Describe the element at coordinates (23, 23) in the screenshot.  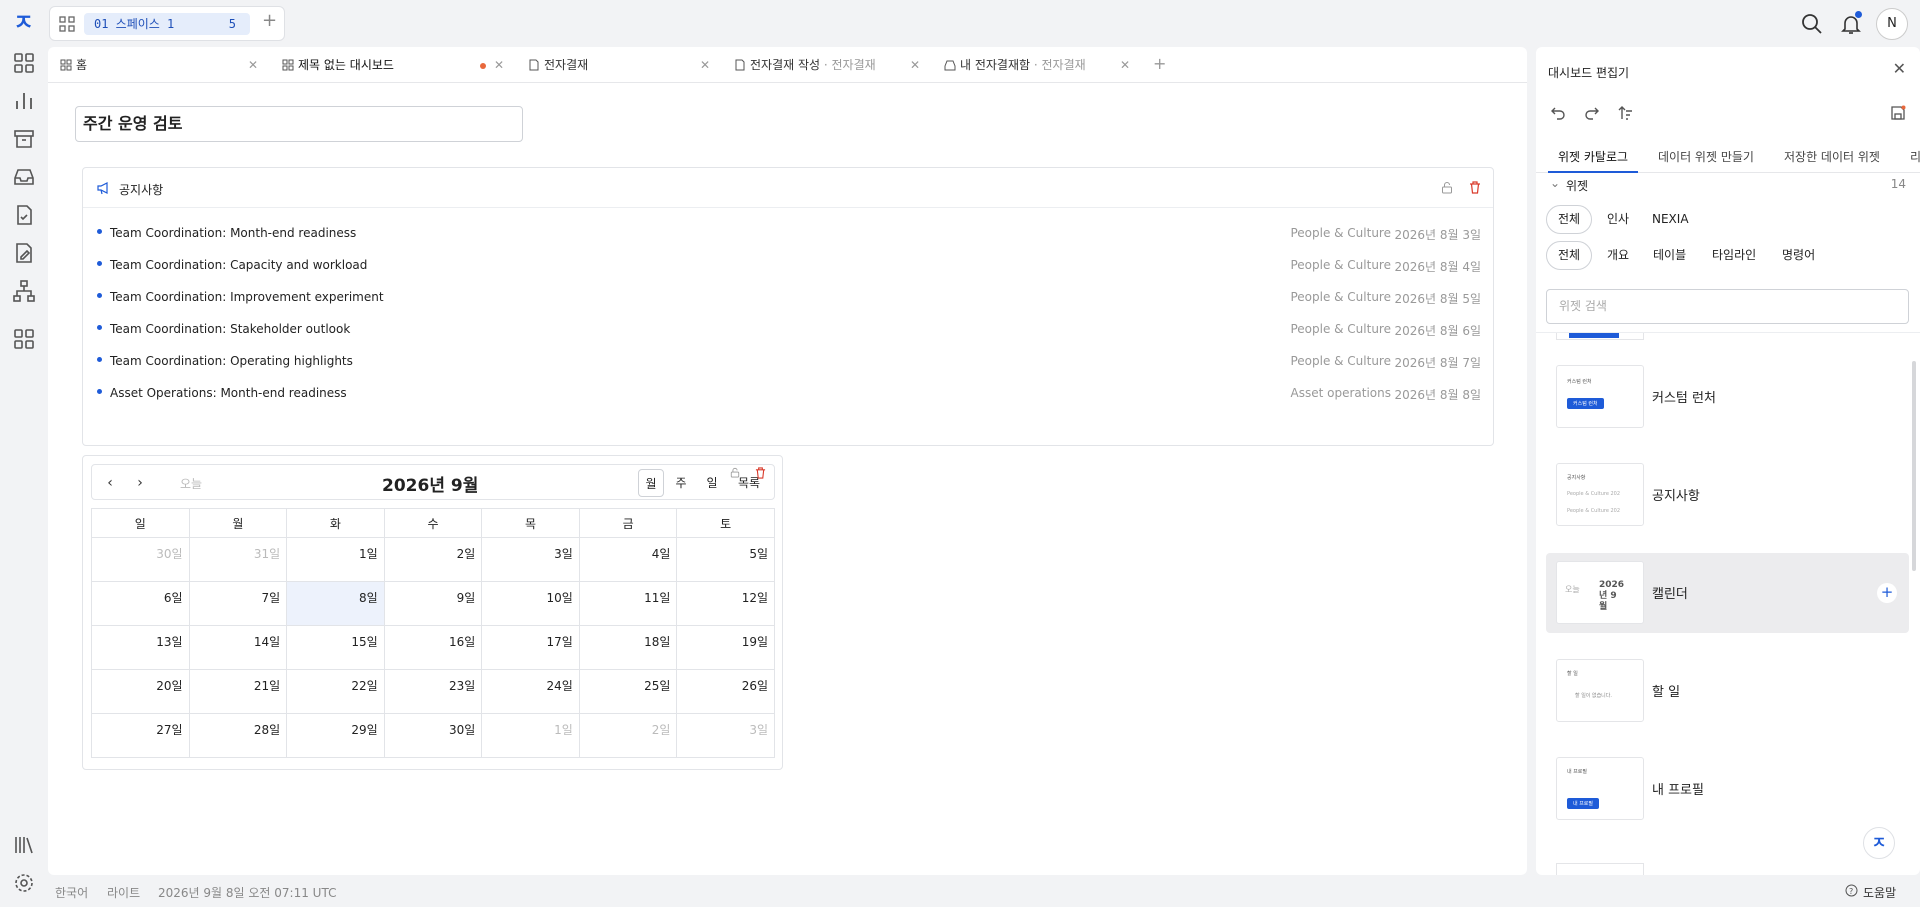
I see `app-logo: ㅈ` at that location.